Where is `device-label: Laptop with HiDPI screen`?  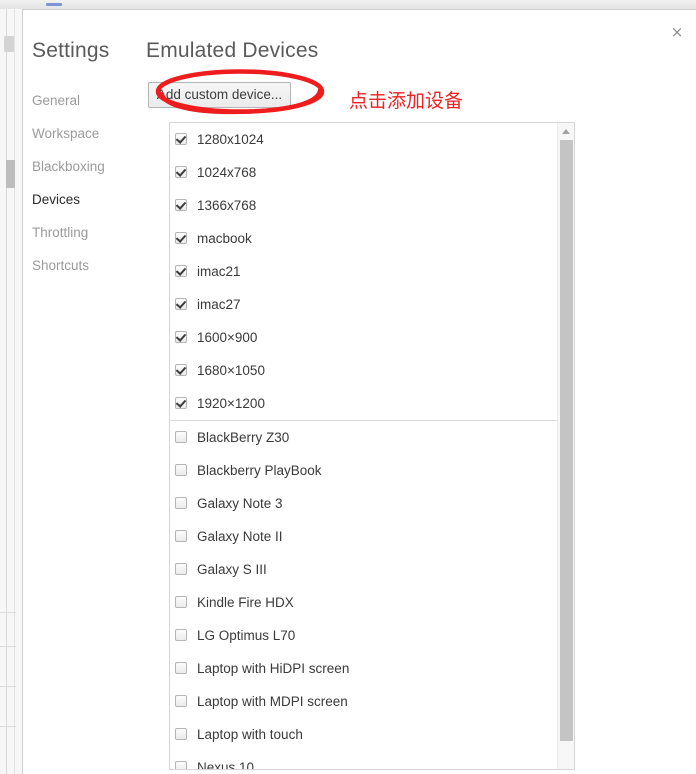
device-label: Laptop with HiDPI screen is located at coordinates (273, 668).